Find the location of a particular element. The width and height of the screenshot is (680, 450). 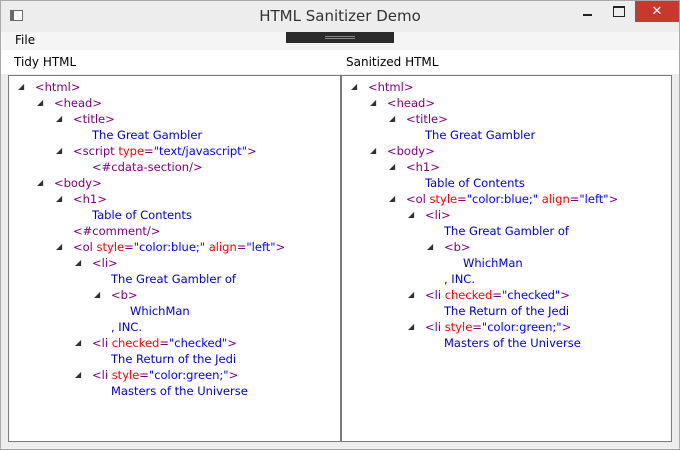

tree-node: <#cdata-section/> is located at coordinates (147, 167).